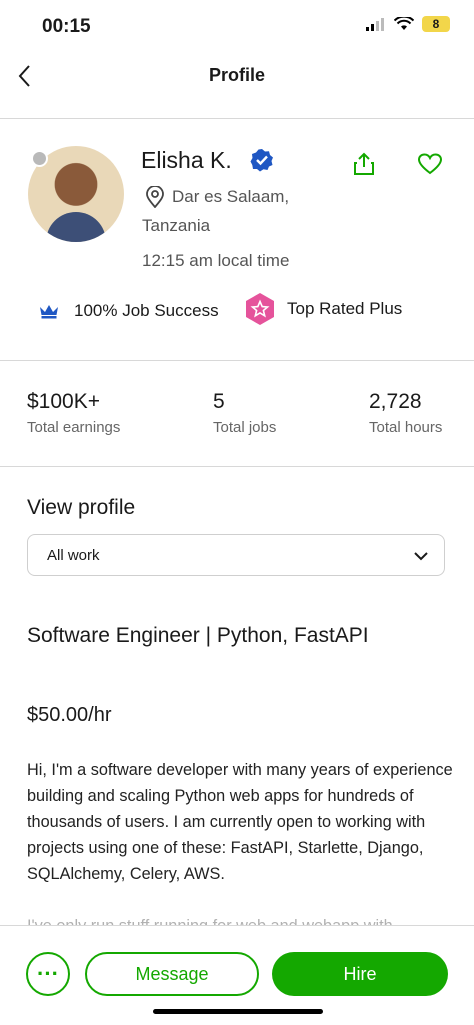  I want to click on top-rated-plus-badge-icon, so click(260, 309).